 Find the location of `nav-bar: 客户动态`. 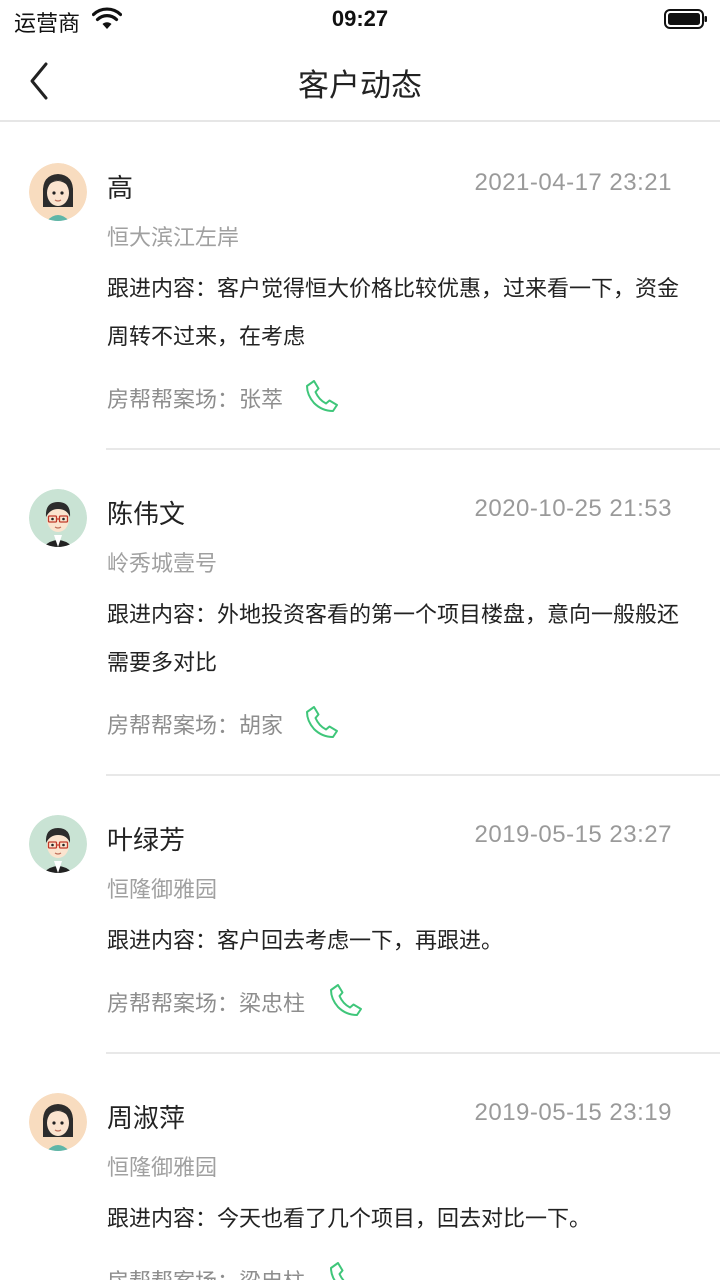

nav-bar: 客户动态 is located at coordinates (360, 81).